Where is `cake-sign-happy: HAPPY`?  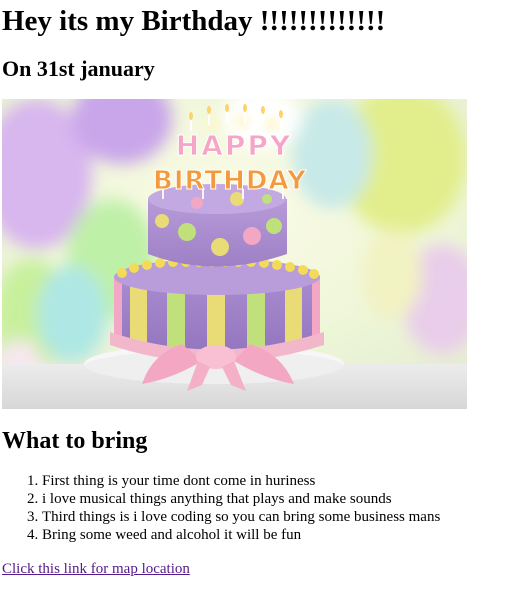 cake-sign-happy: HAPPY is located at coordinates (234, 145).